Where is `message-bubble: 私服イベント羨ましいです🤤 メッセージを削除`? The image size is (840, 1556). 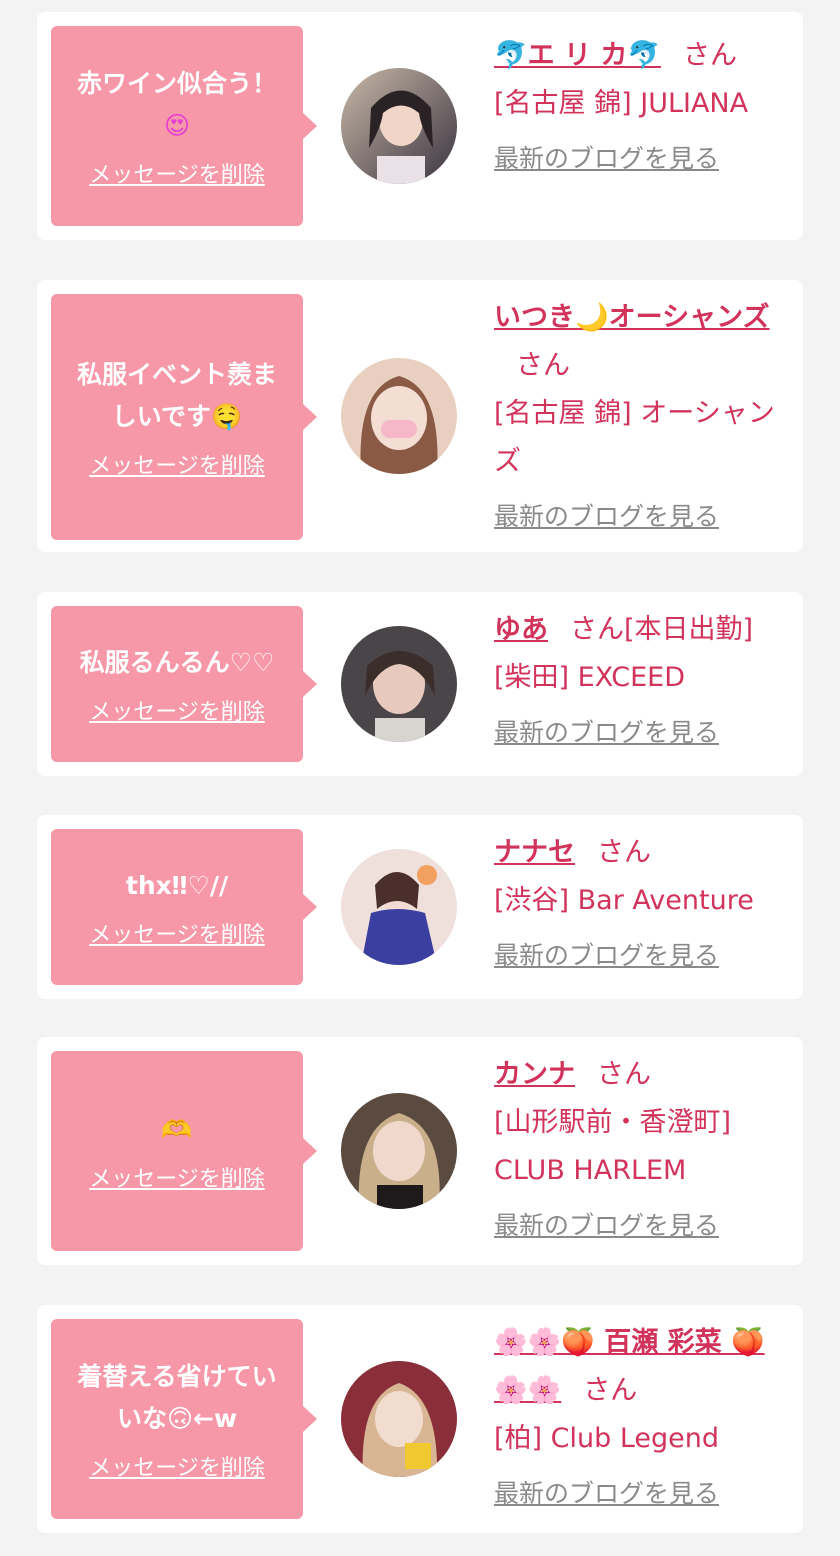
message-bubble: 私服イベント羨ましいです🤤 メッセージを削除 is located at coordinates (184, 417).